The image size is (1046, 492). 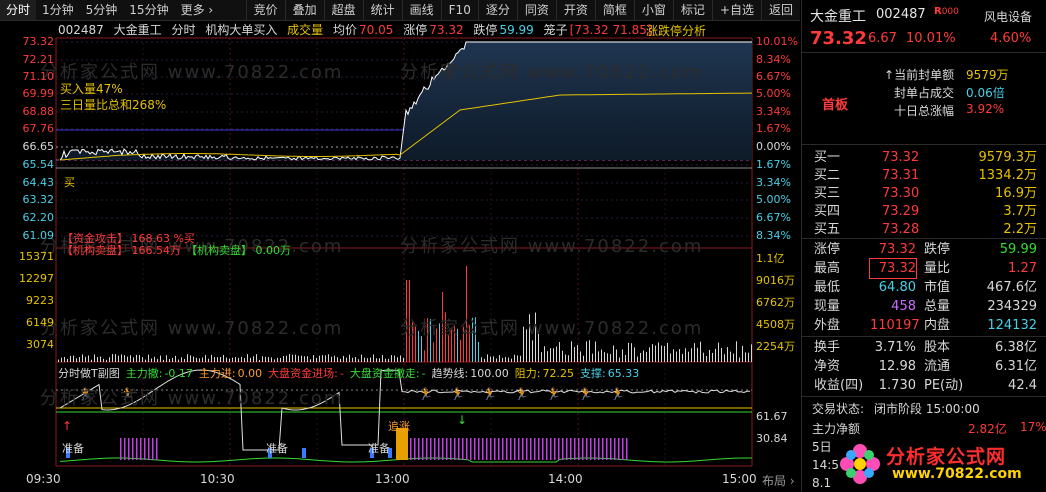 What do you see at coordinates (58, 10) in the screenshot?
I see `tab-1min: 1分钟` at bounding box center [58, 10].